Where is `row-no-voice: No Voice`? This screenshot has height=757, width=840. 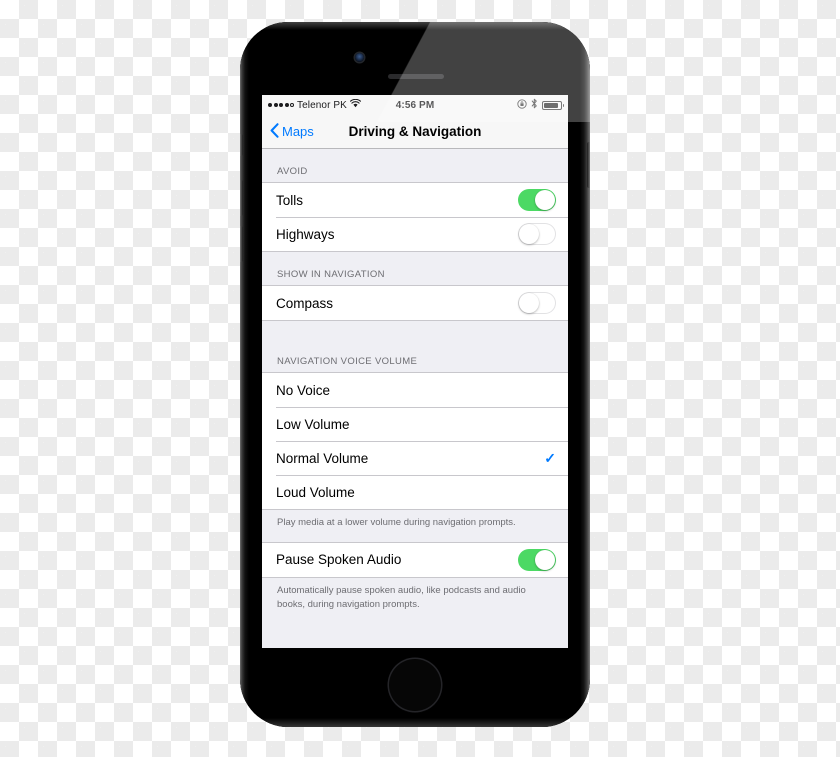 row-no-voice: No Voice is located at coordinates (415, 390).